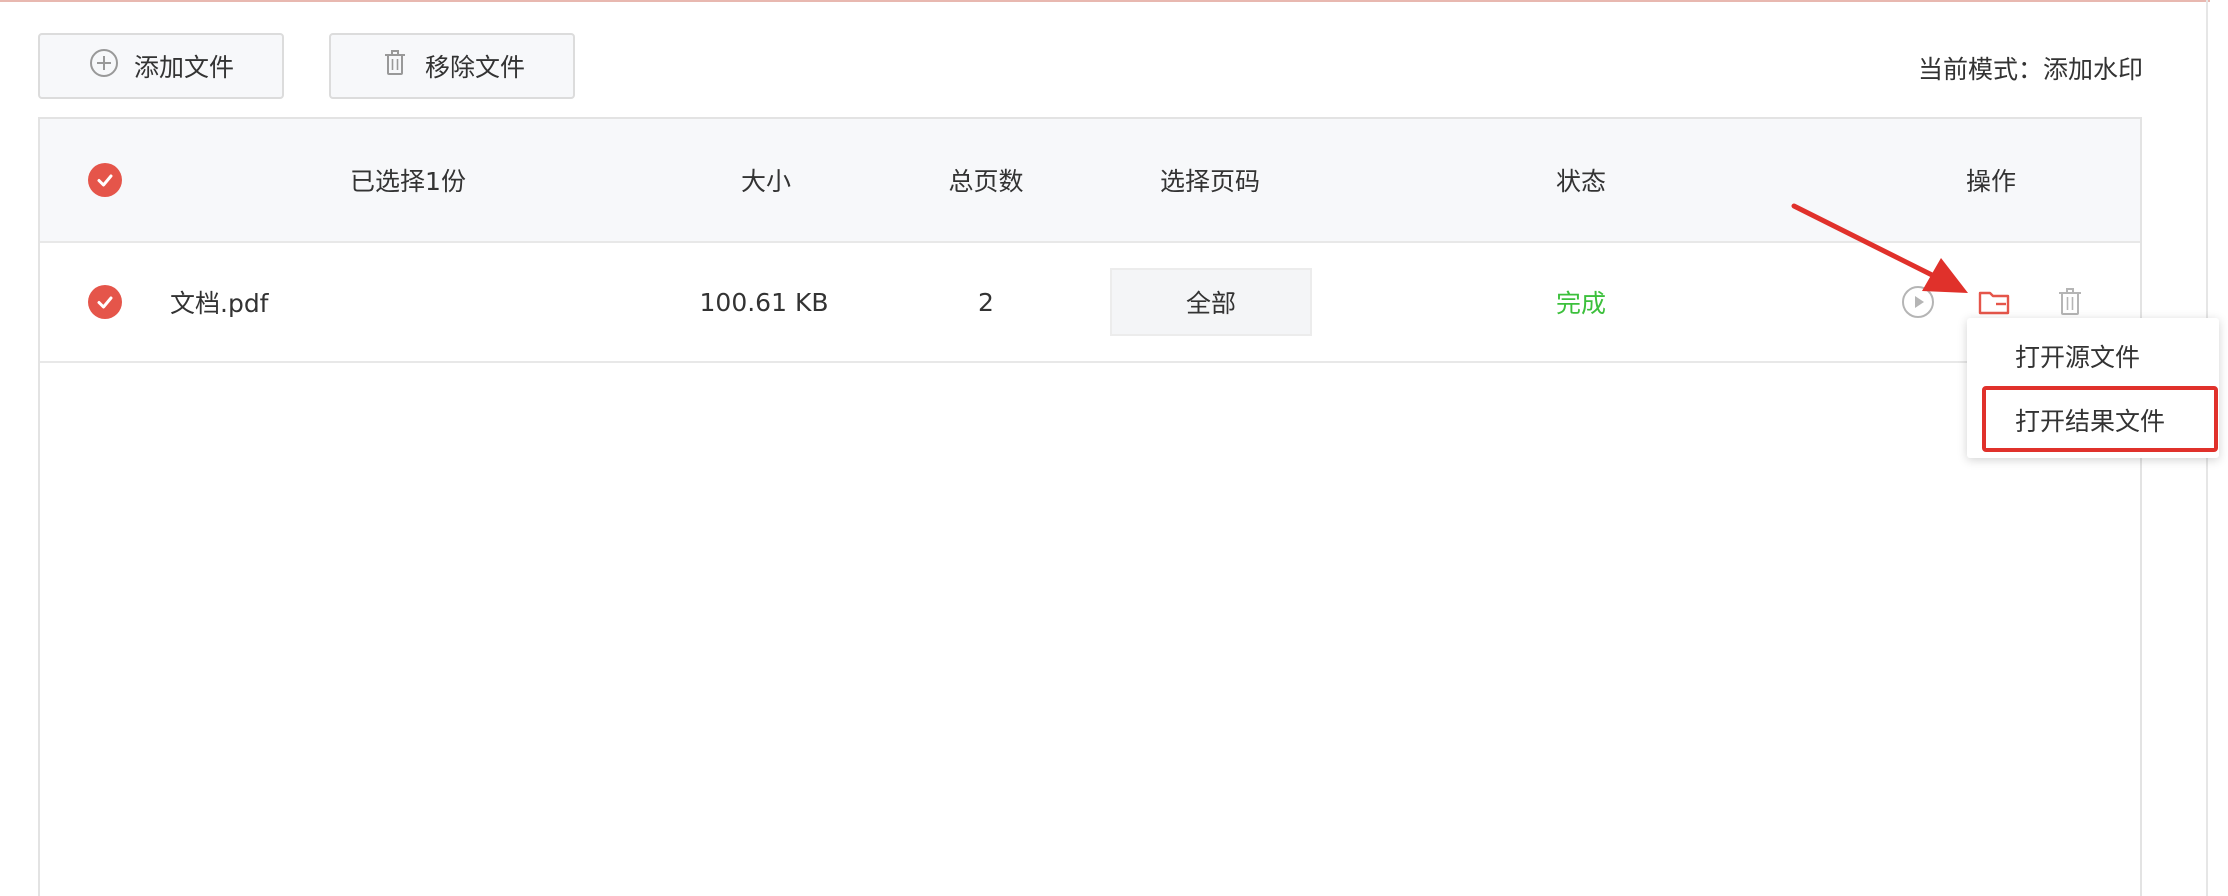 This screenshot has width=2228, height=896. What do you see at coordinates (1581, 181) in the screenshot?
I see `header-status: 状态` at bounding box center [1581, 181].